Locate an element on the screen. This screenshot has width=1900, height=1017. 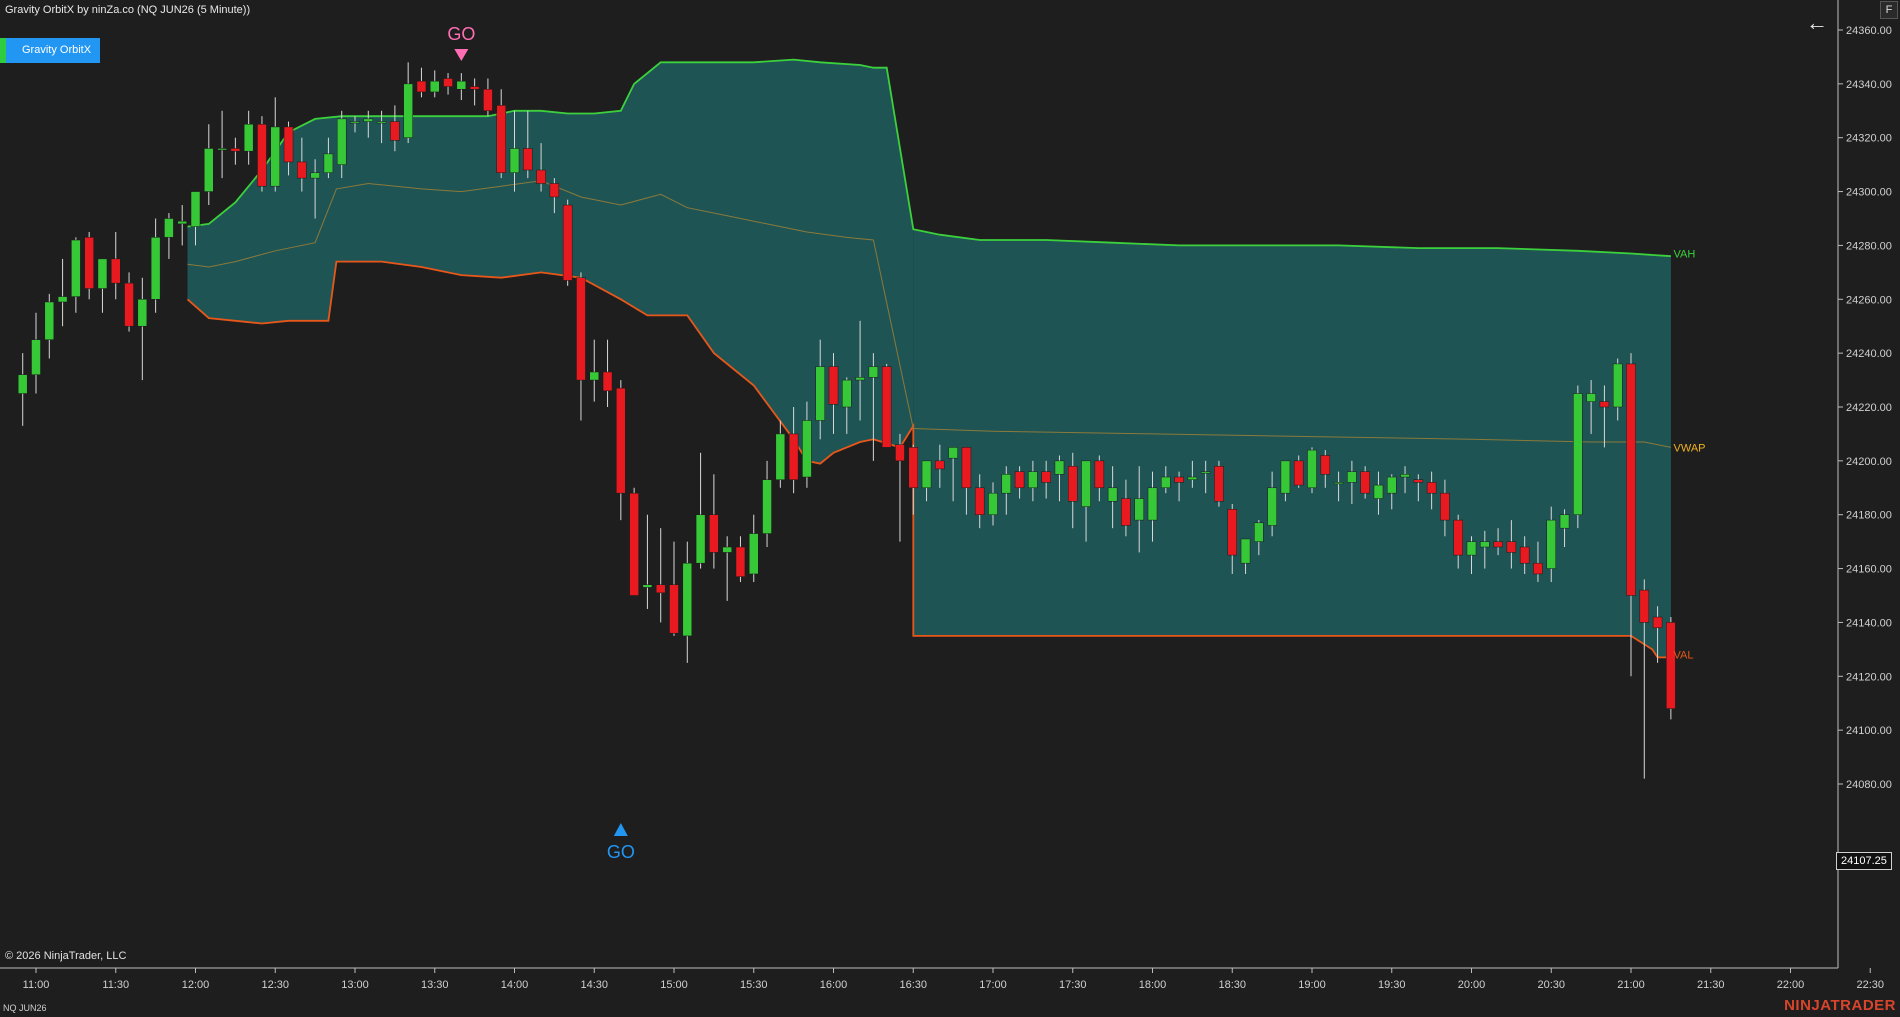
indicator-tab-label: Gravity OrbitX is located at coordinates (57, 50).